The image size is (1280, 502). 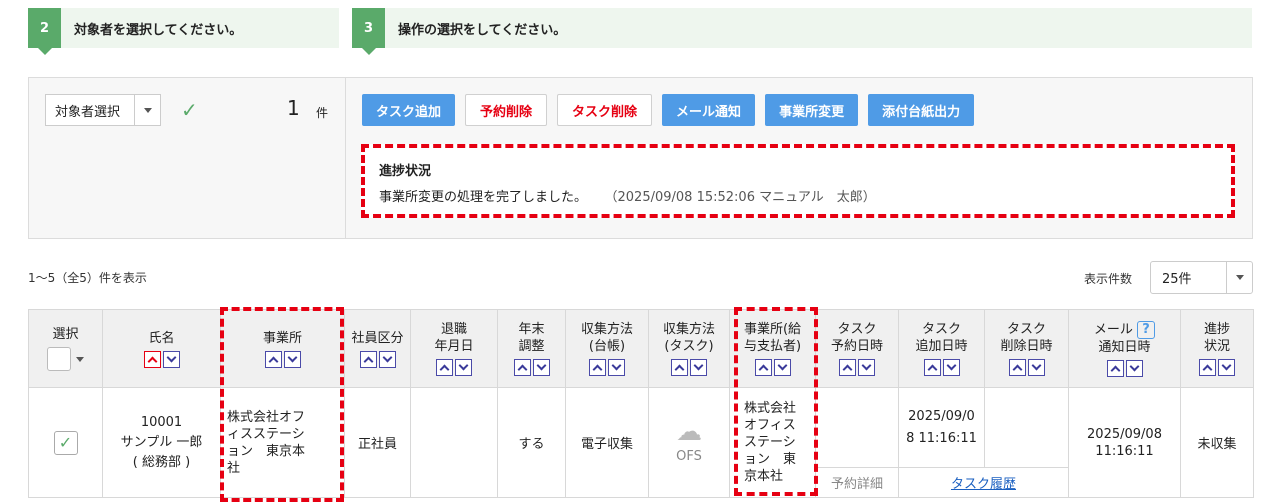 What do you see at coordinates (1113, 329) in the screenshot?
I see `col-label: メール` at bounding box center [1113, 329].